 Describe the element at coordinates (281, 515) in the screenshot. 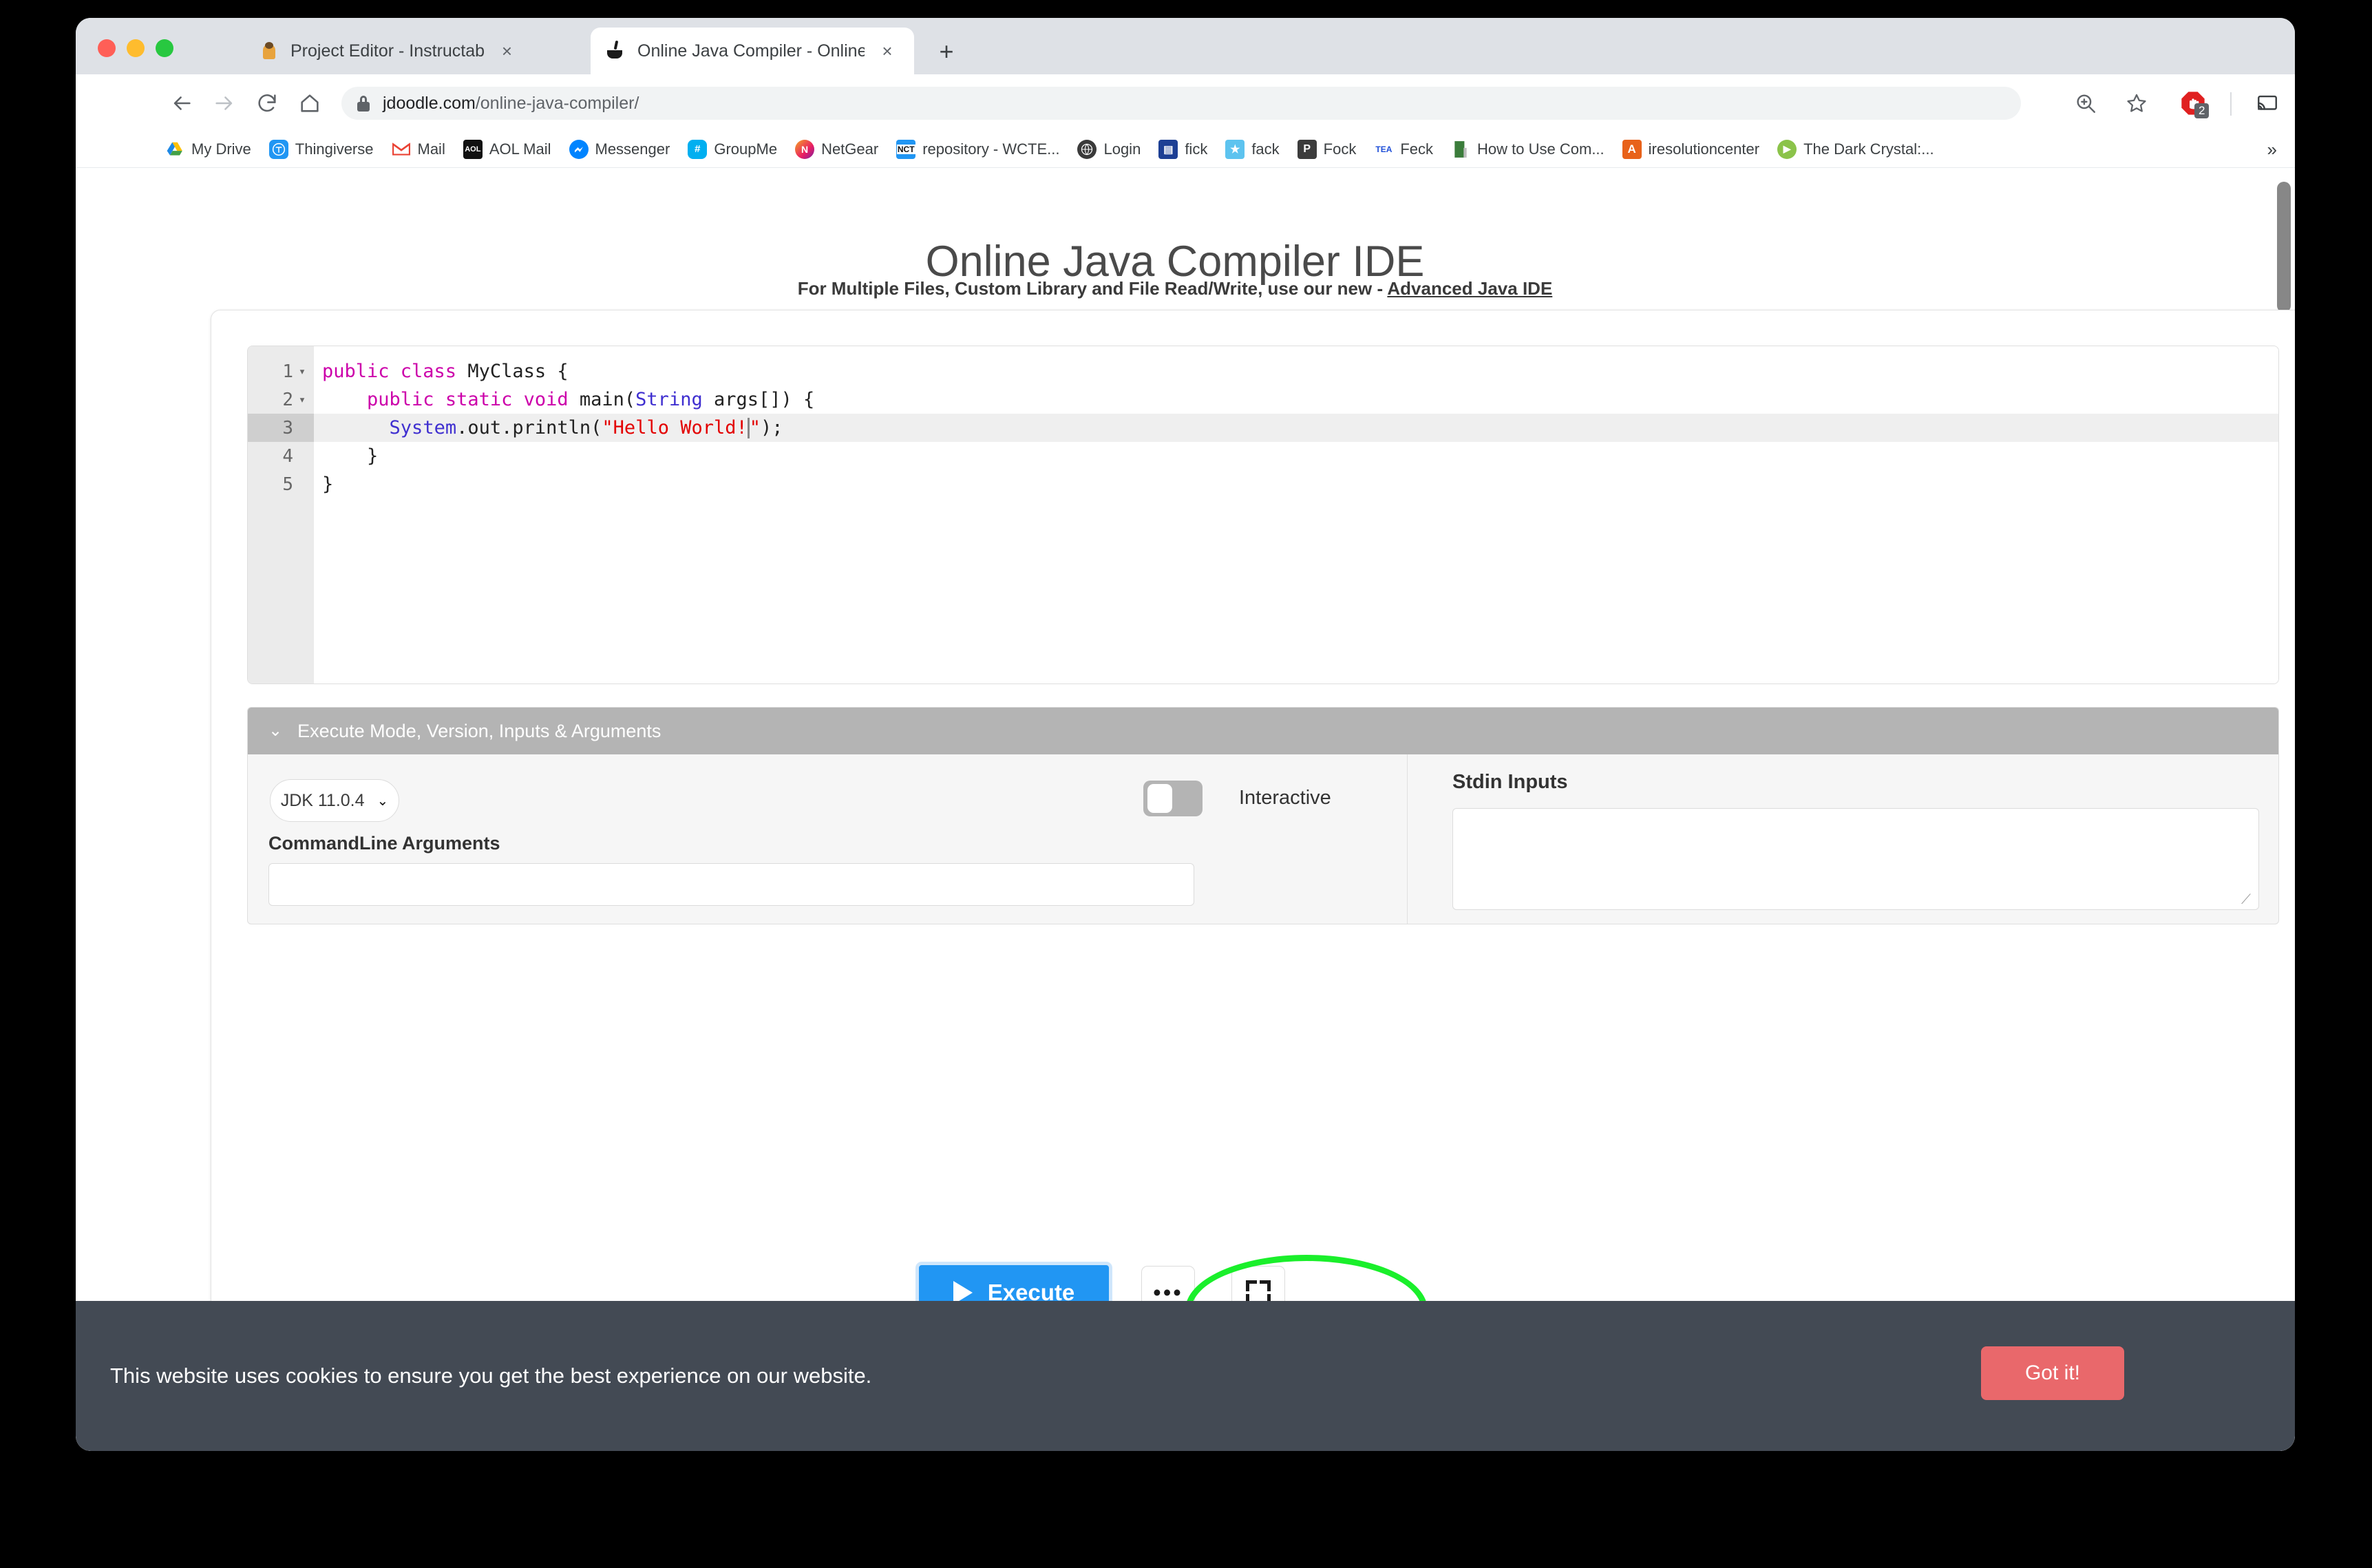

I see `editor-gutter: 1 ▾ 2 ▾ 3 4 5` at that location.